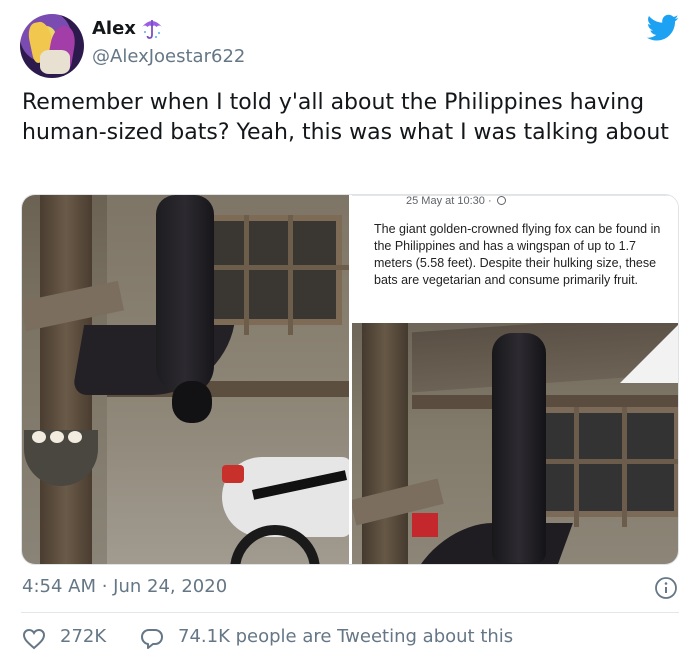 The image size is (700, 667). I want to click on screenshot-timestamp: 25 May at 10:30 ·, so click(456, 201).